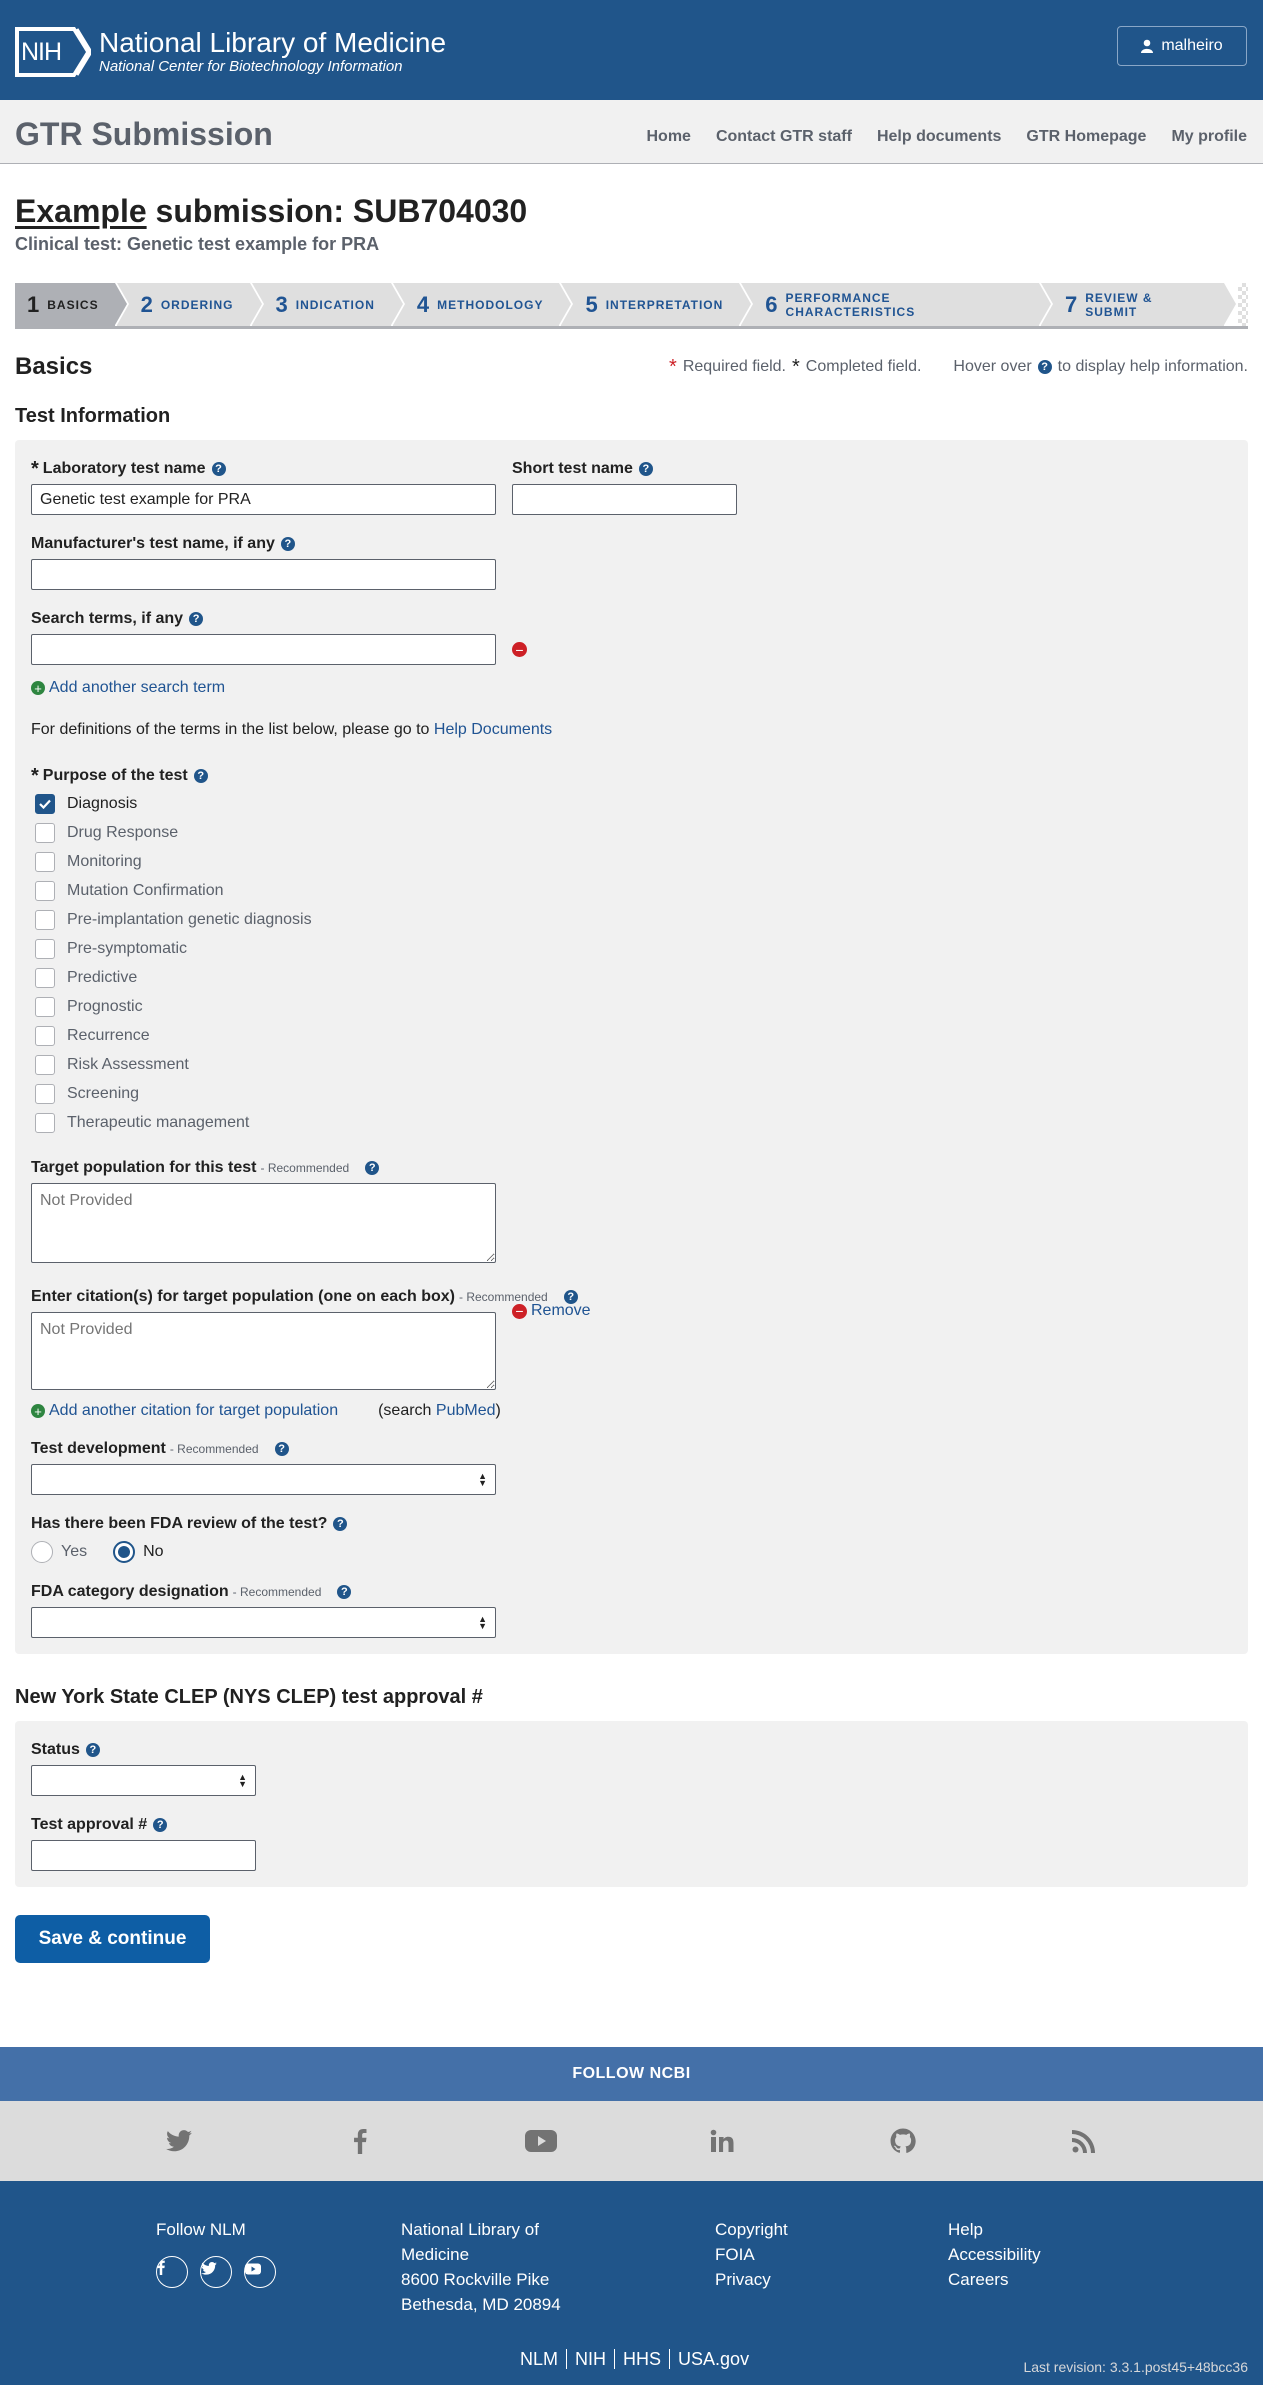 This screenshot has height=2400, width=1263. Describe the element at coordinates (482, 1622) in the screenshot. I see `select-arrows-icon: ▲ ▼` at that location.